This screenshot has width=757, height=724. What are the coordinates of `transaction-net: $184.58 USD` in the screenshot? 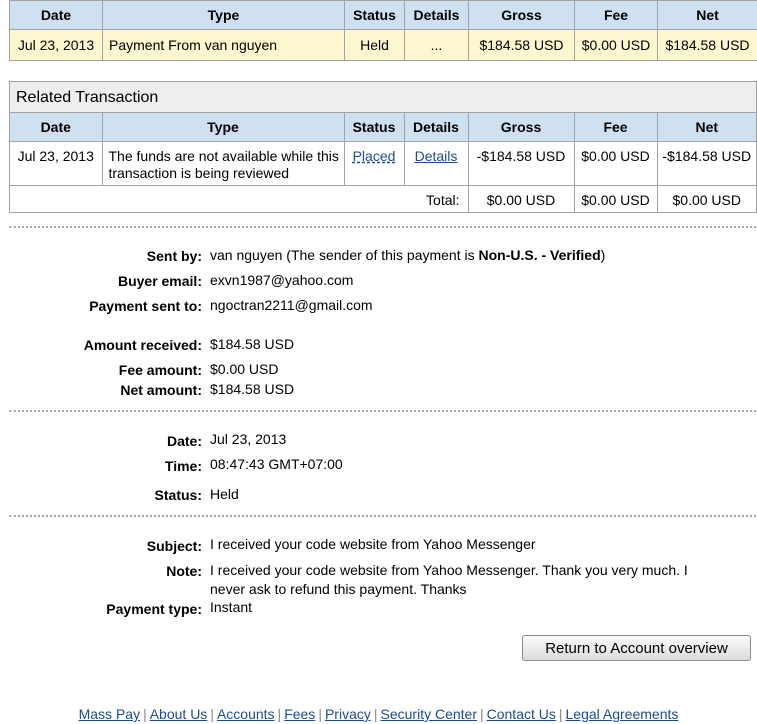 It's located at (707, 45).